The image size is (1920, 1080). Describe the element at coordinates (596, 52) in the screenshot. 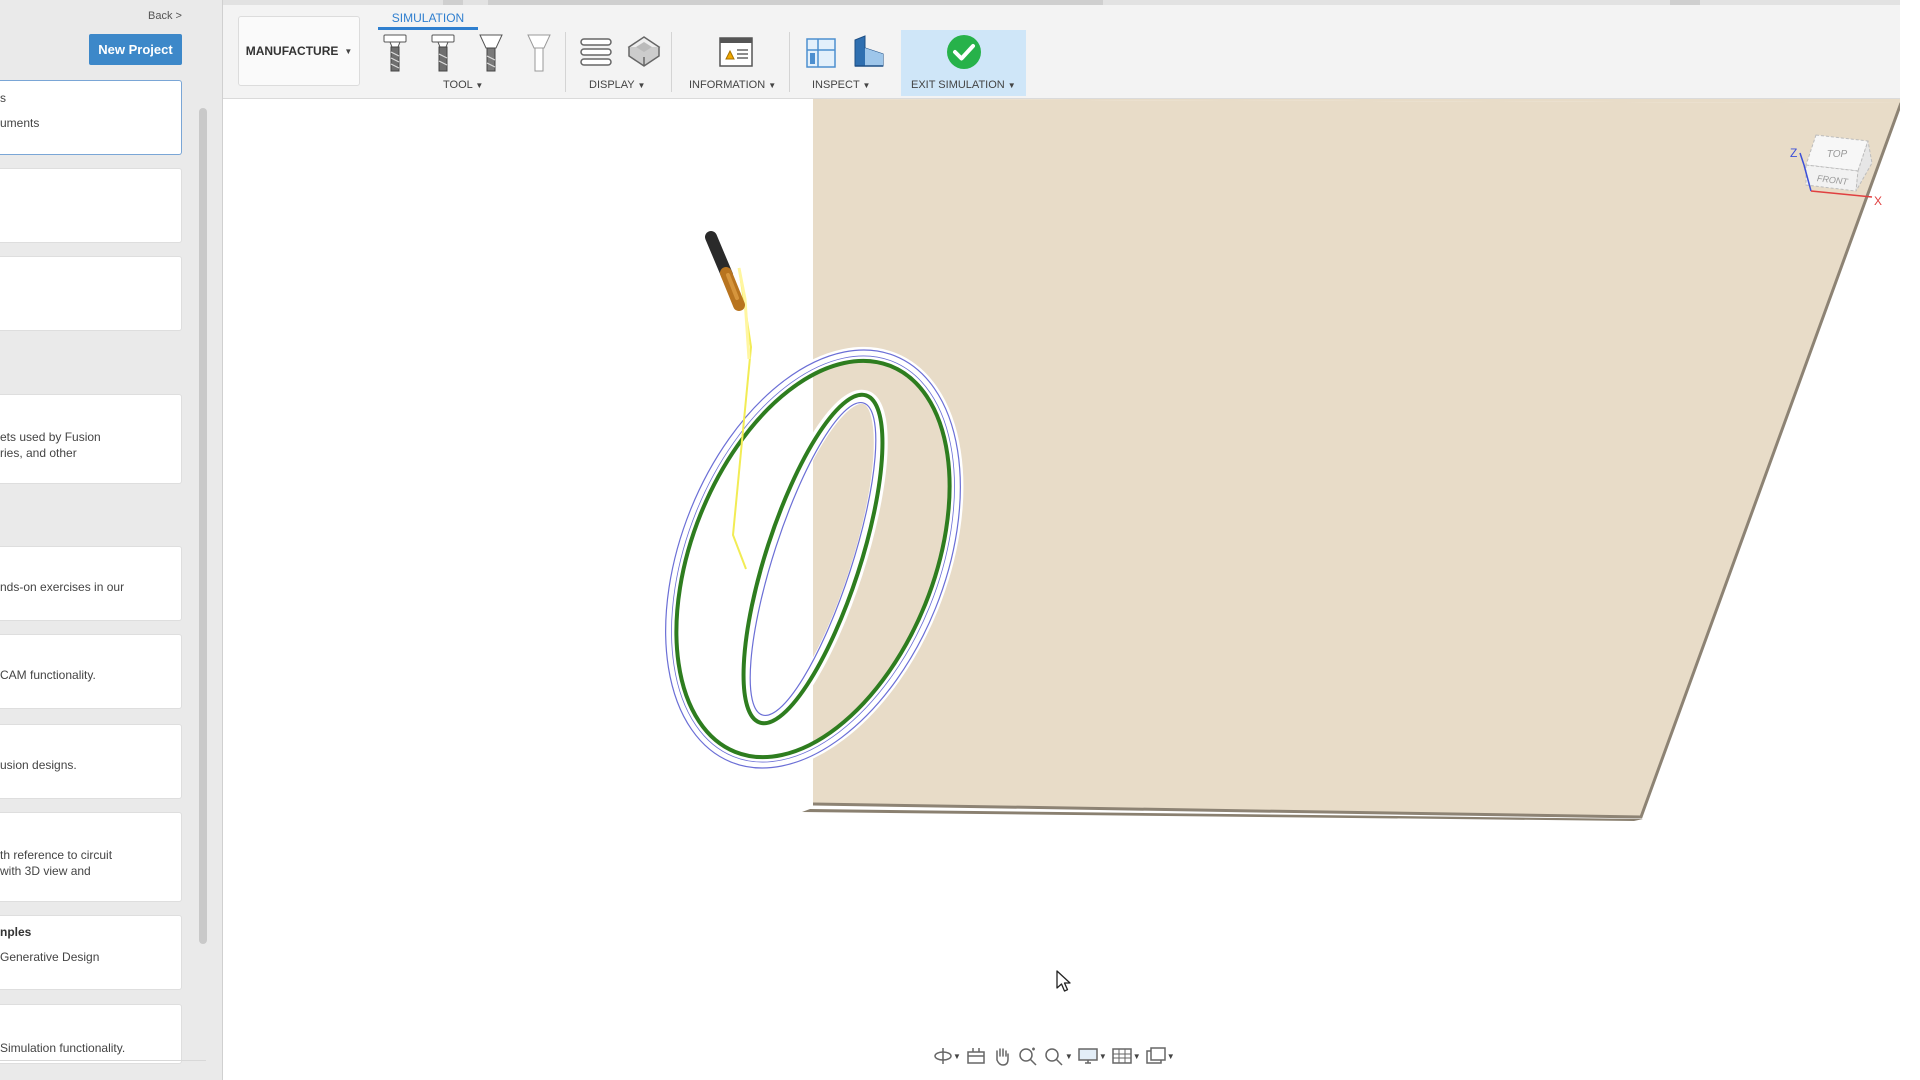

I see `toolpath-display-icon` at that location.